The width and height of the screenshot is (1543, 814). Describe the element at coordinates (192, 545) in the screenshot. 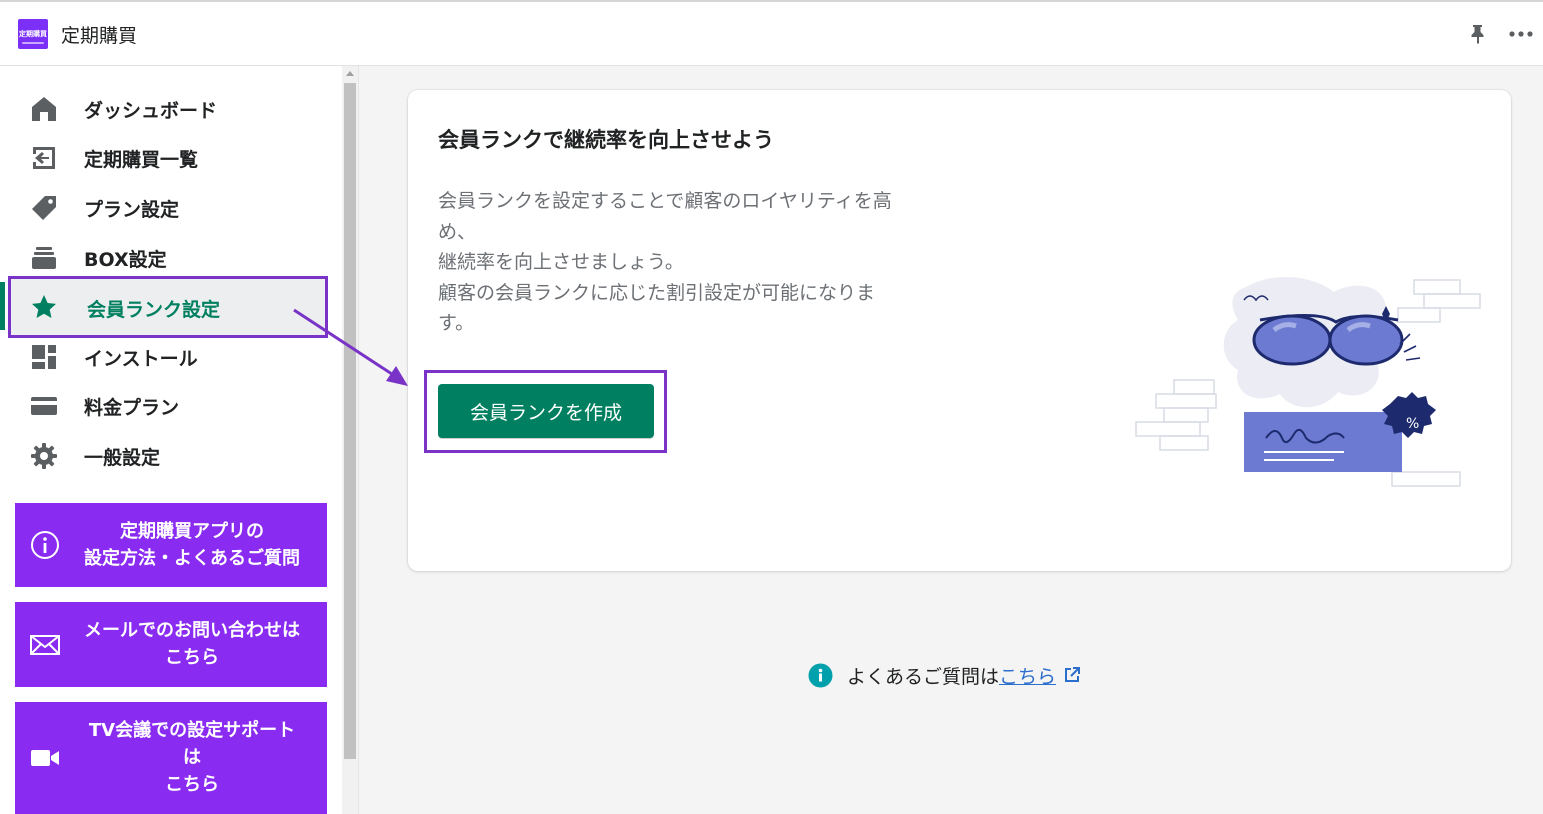

I see `faq-help-label: 定期購買アプリの 設定方法・よくあるご質問` at that location.